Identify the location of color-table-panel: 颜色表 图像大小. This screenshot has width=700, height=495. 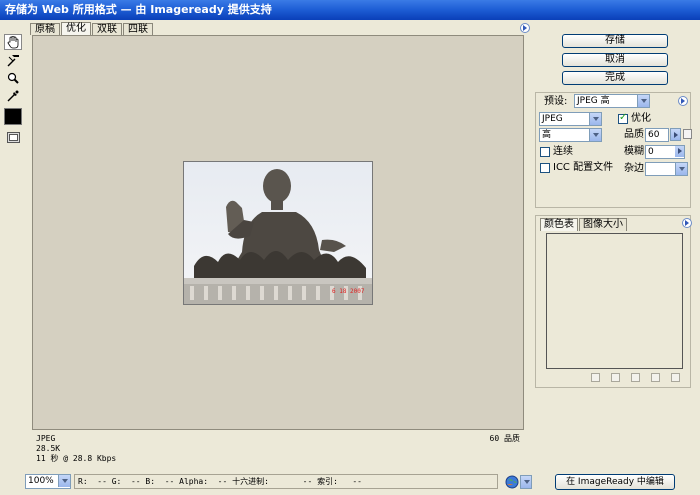
(613, 301).